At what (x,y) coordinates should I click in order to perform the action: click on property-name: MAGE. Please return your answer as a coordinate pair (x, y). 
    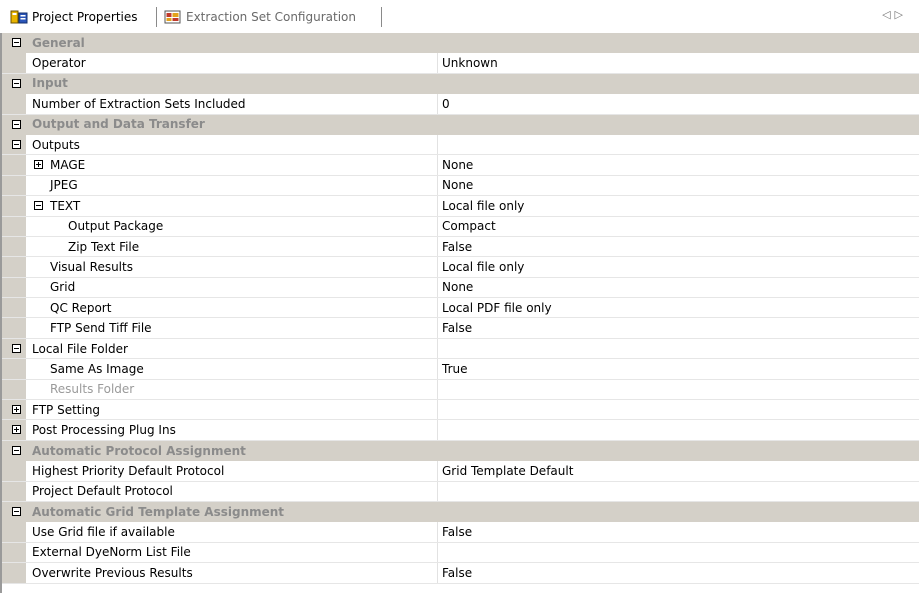
    Looking at the image, I should click on (220, 165).